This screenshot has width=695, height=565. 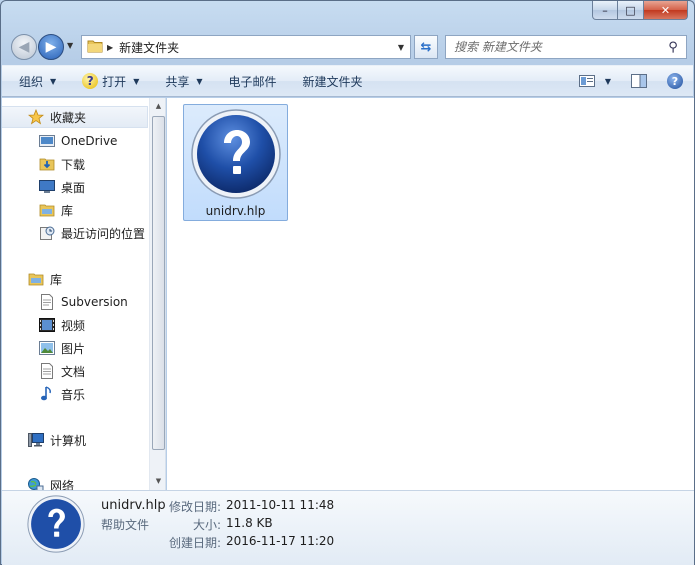 I want to click on file-name: unidrv.hlp, so click(x=235, y=211).